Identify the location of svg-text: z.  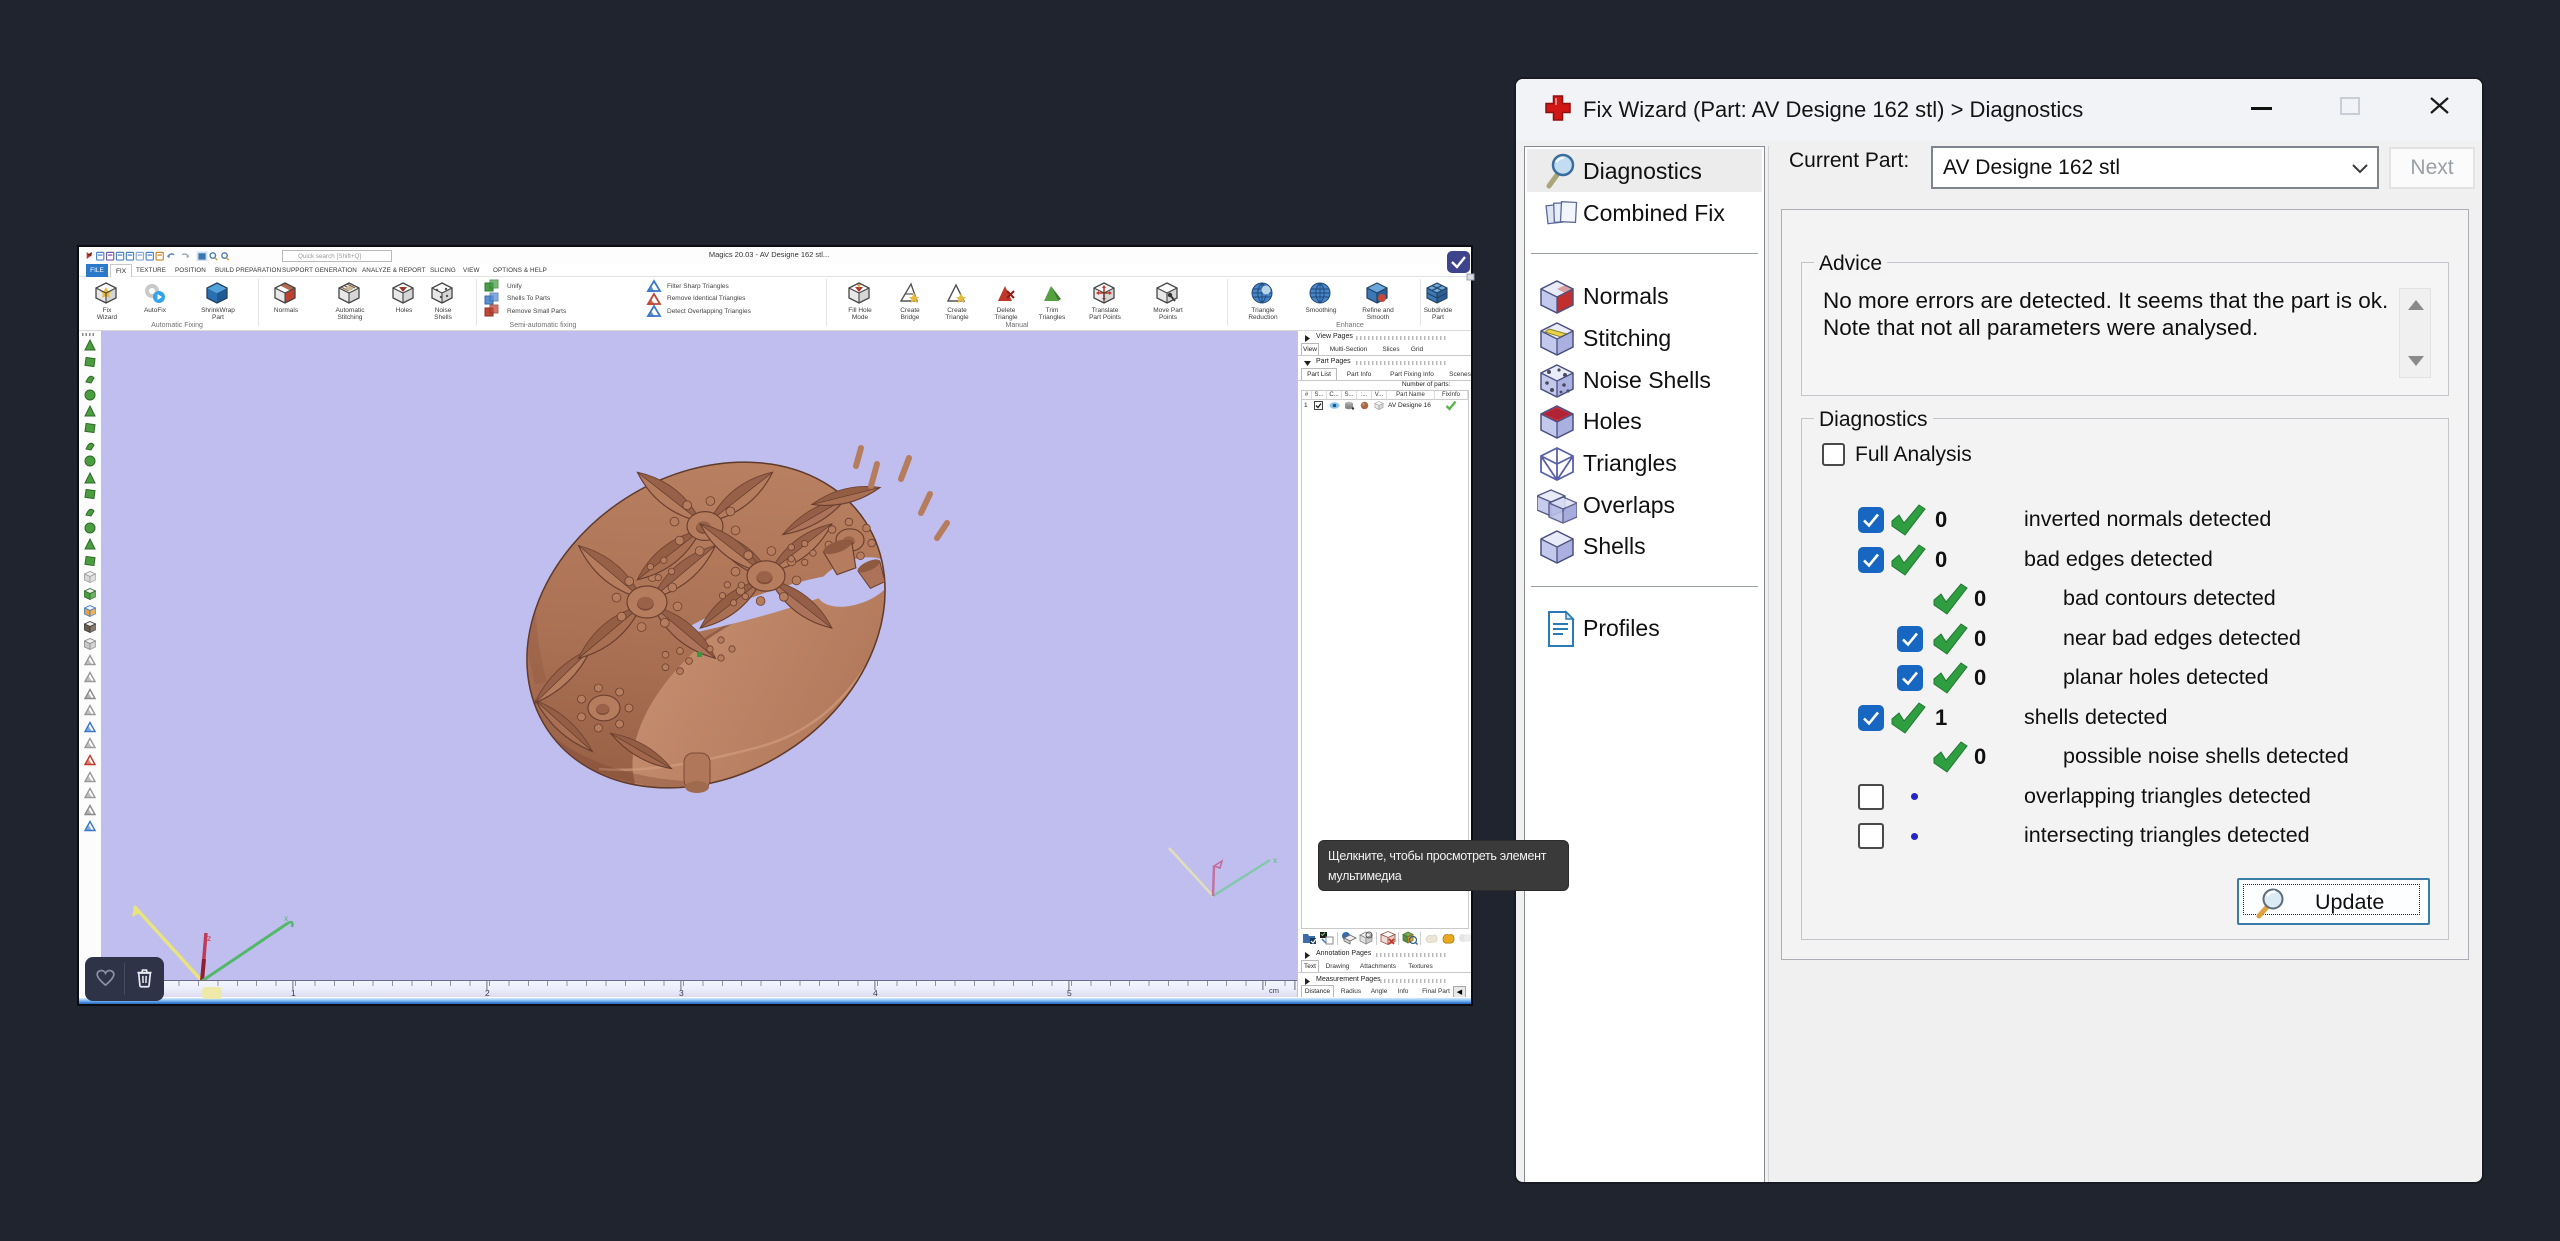
(209, 938).